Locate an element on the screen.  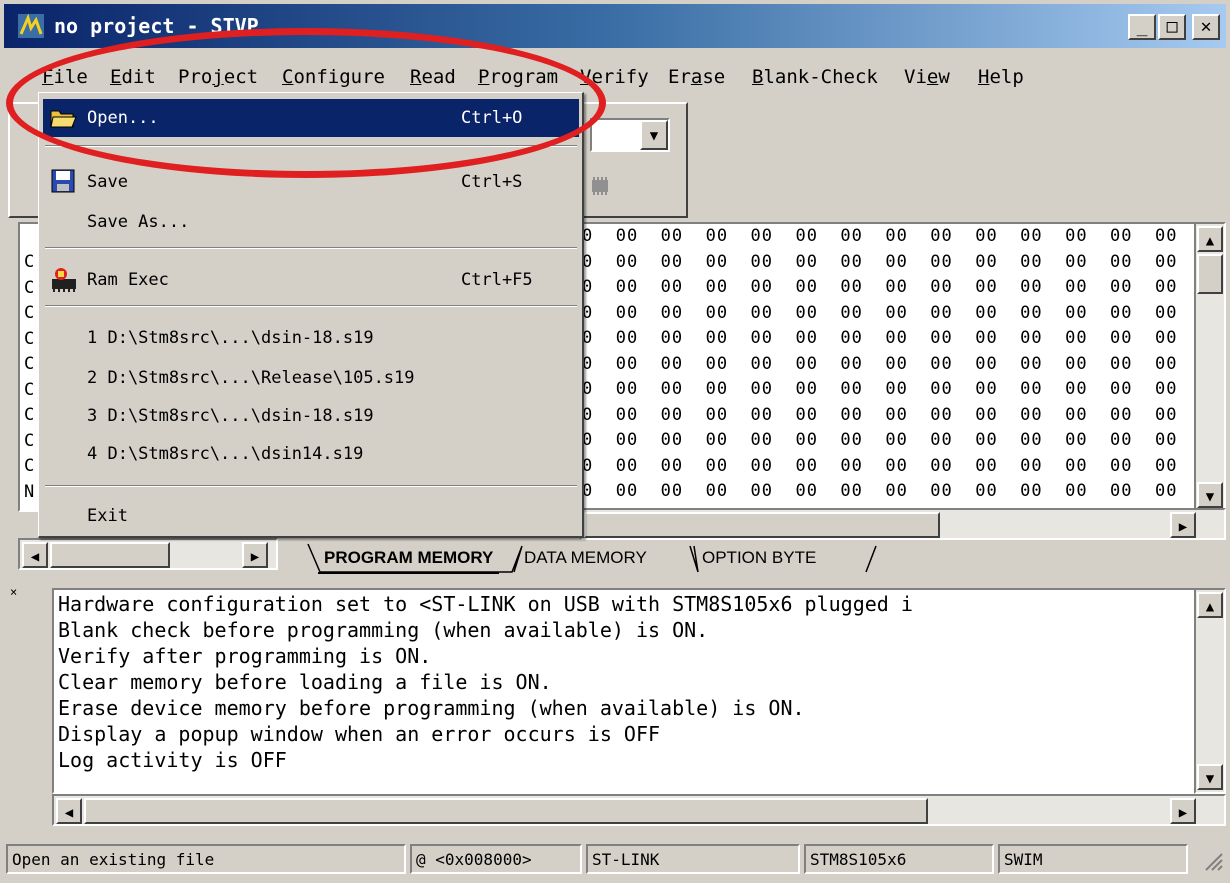
menu-item-recent-file: 3 D:\Stm8src\...\dsin-18.s19 is located at coordinates (311, 416).